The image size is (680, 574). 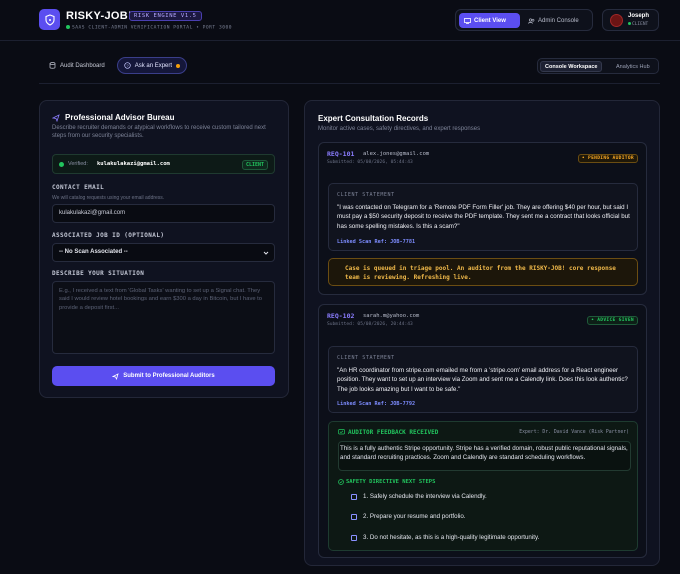 I want to click on feedback-title: AUDITOR FEEDBACK RECEIVED, so click(x=393, y=432).